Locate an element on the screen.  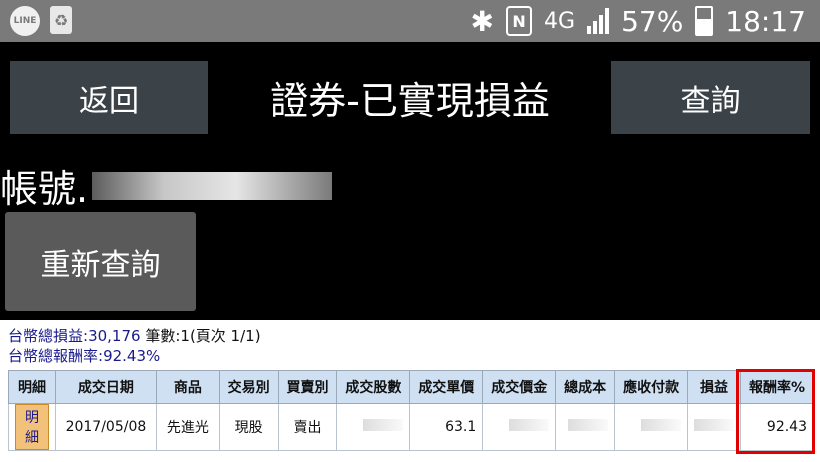
query-button: 查詢 is located at coordinates (710, 97).